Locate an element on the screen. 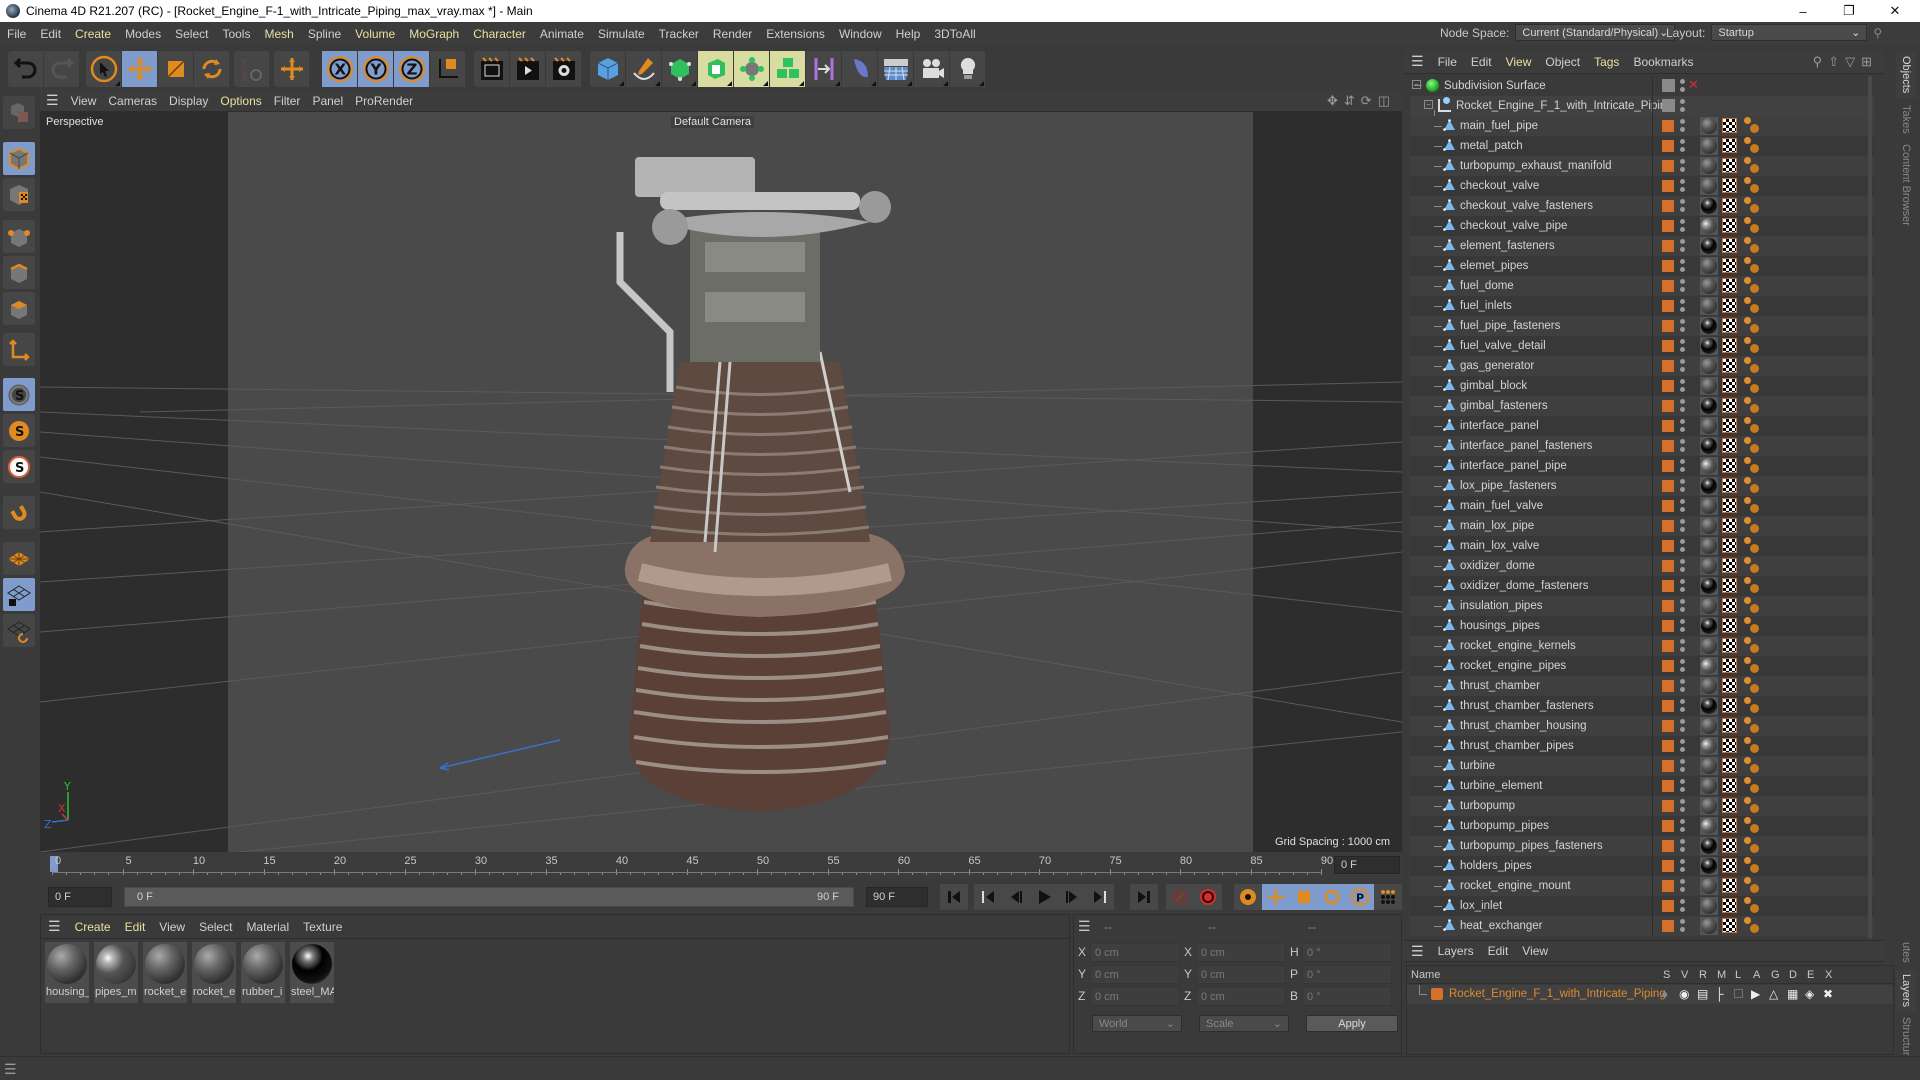 Image resolution: width=1920 pixels, height=1080 pixels. animation-play-icon: ▶ is located at coordinates (1755, 994).